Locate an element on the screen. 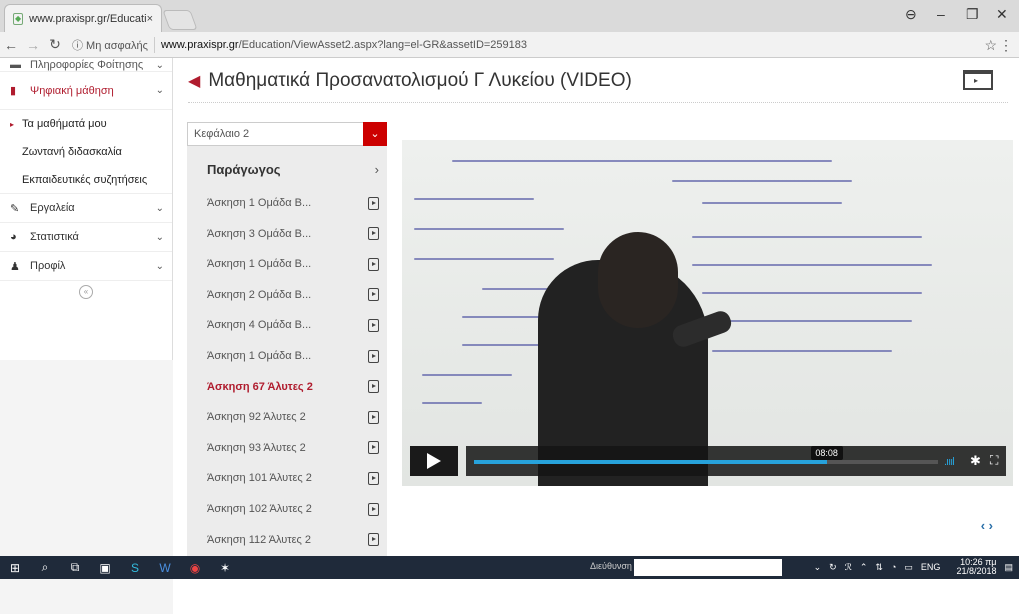  battery-icon: ▭ is located at coordinates (908, 567).